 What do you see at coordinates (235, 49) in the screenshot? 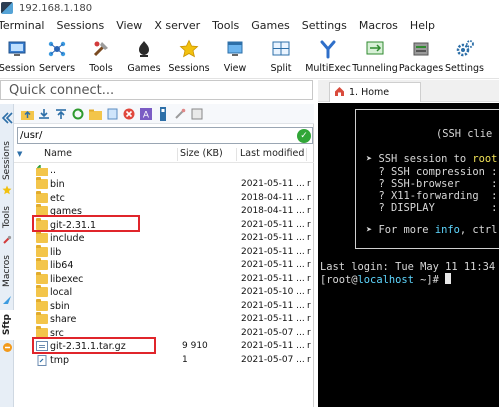
I see `view-icon` at bounding box center [235, 49].